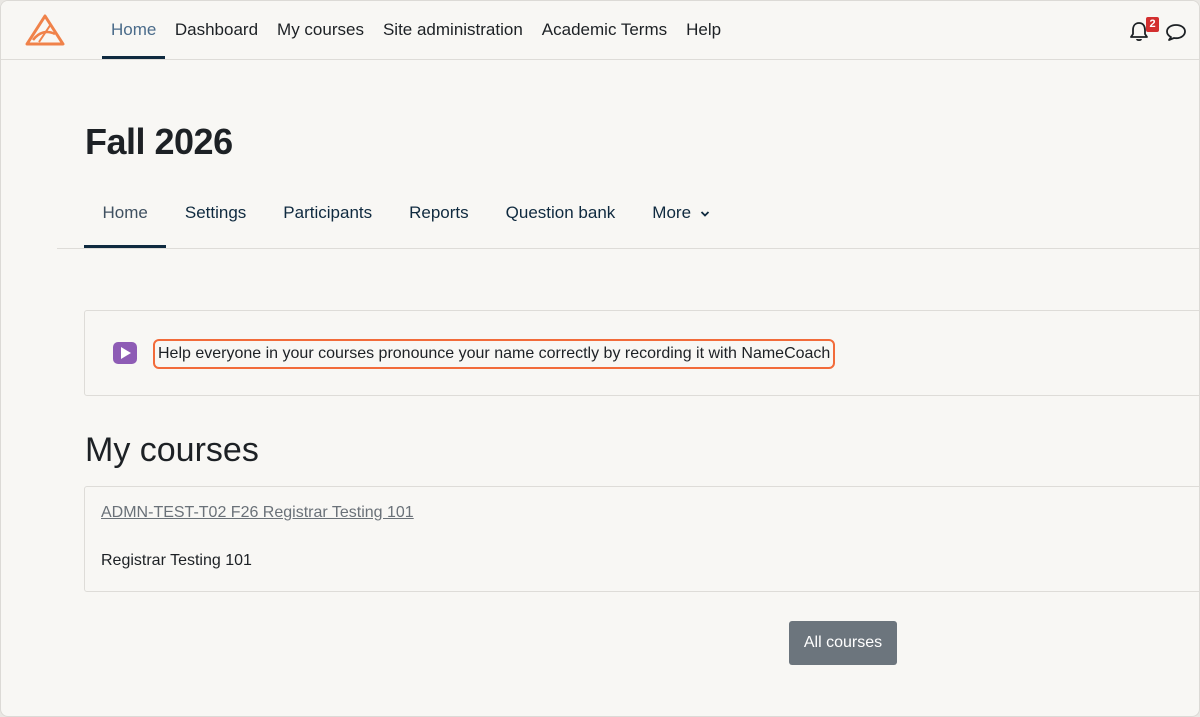 This screenshot has width=1200, height=717. Describe the element at coordinates (604, 30) in the screenshot. I see `nav-academic-terms: Academic Terms` at that location.